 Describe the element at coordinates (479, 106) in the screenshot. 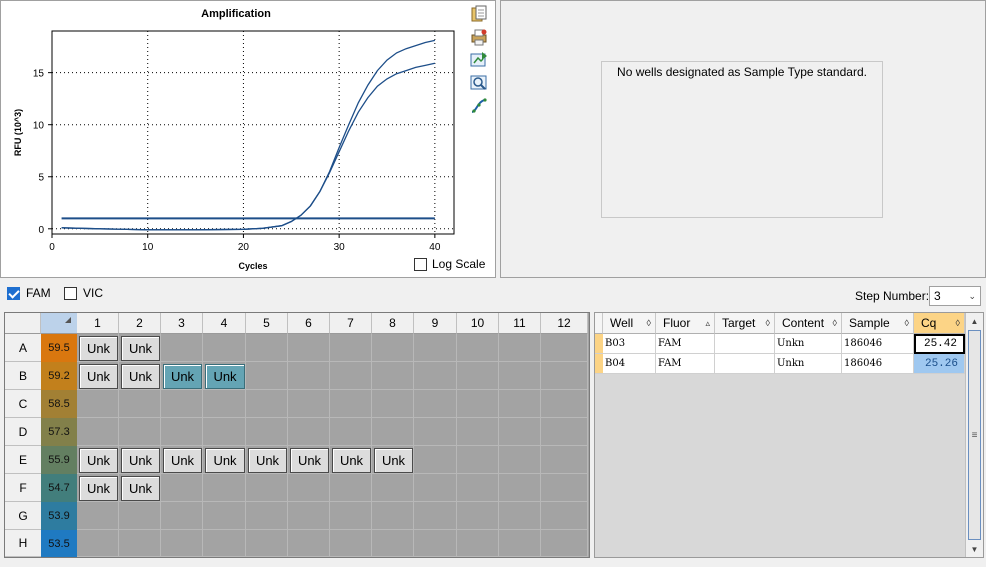

I see `curve-settings-icon` at that location.